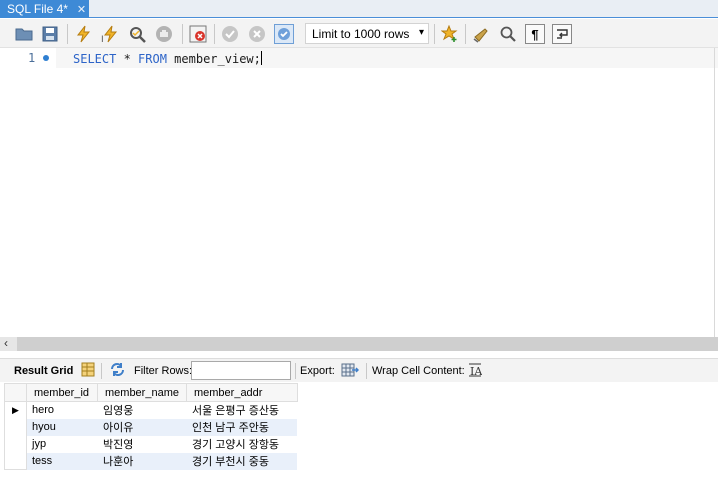 This screenshot has width=718, height=482. What do you see at coordinates (62, 410) in the screenshot?
I see `cell-member-id: hero` at bounding box center [62, 410].